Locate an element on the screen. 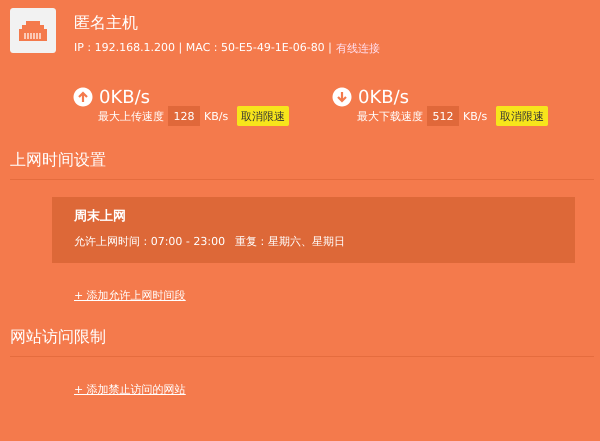 The height and width of the screenshot is (441, 600). speed-label: 最大下载速度 is located at coordinates (390, 116).